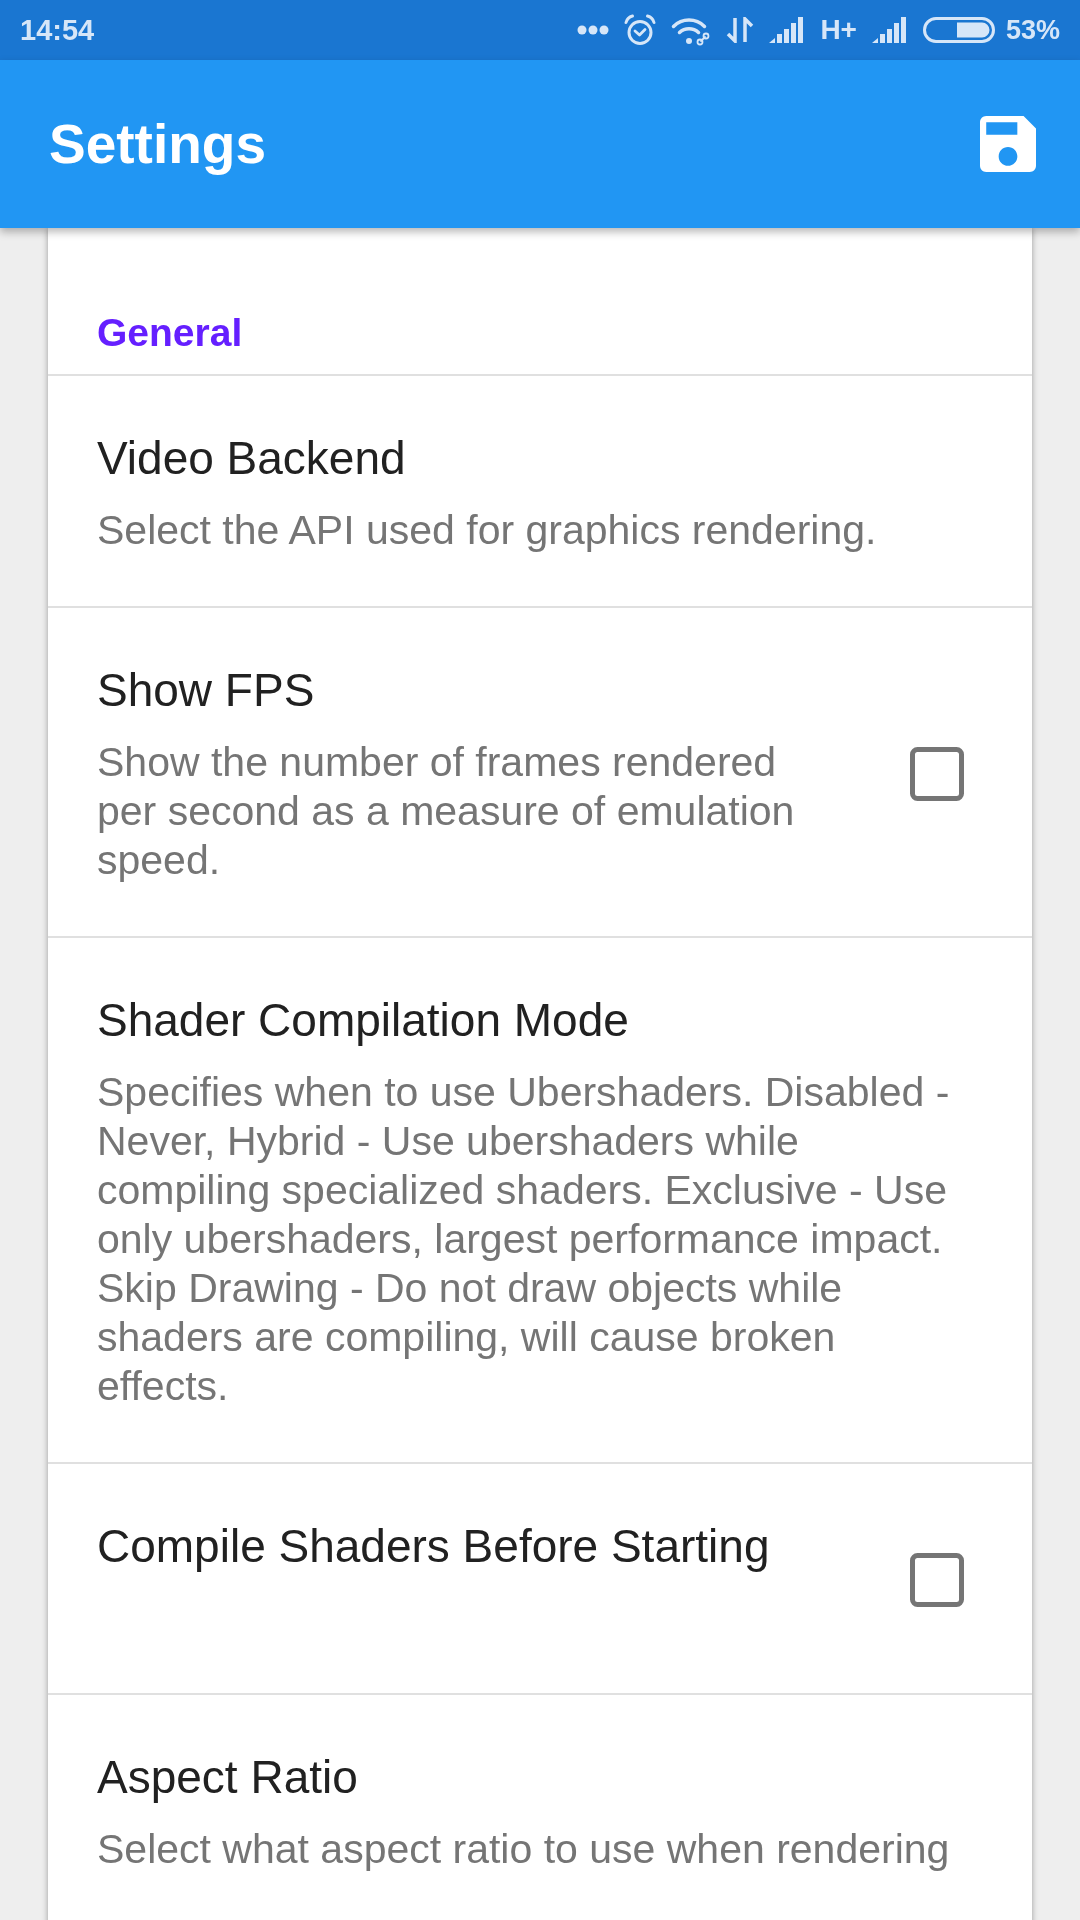 The width and height of the screenshot is (1080, 1920). What do you see at coordinates (170, 332) in the screenshot?
I see `section-header: General` at bounding box center [170, 332].